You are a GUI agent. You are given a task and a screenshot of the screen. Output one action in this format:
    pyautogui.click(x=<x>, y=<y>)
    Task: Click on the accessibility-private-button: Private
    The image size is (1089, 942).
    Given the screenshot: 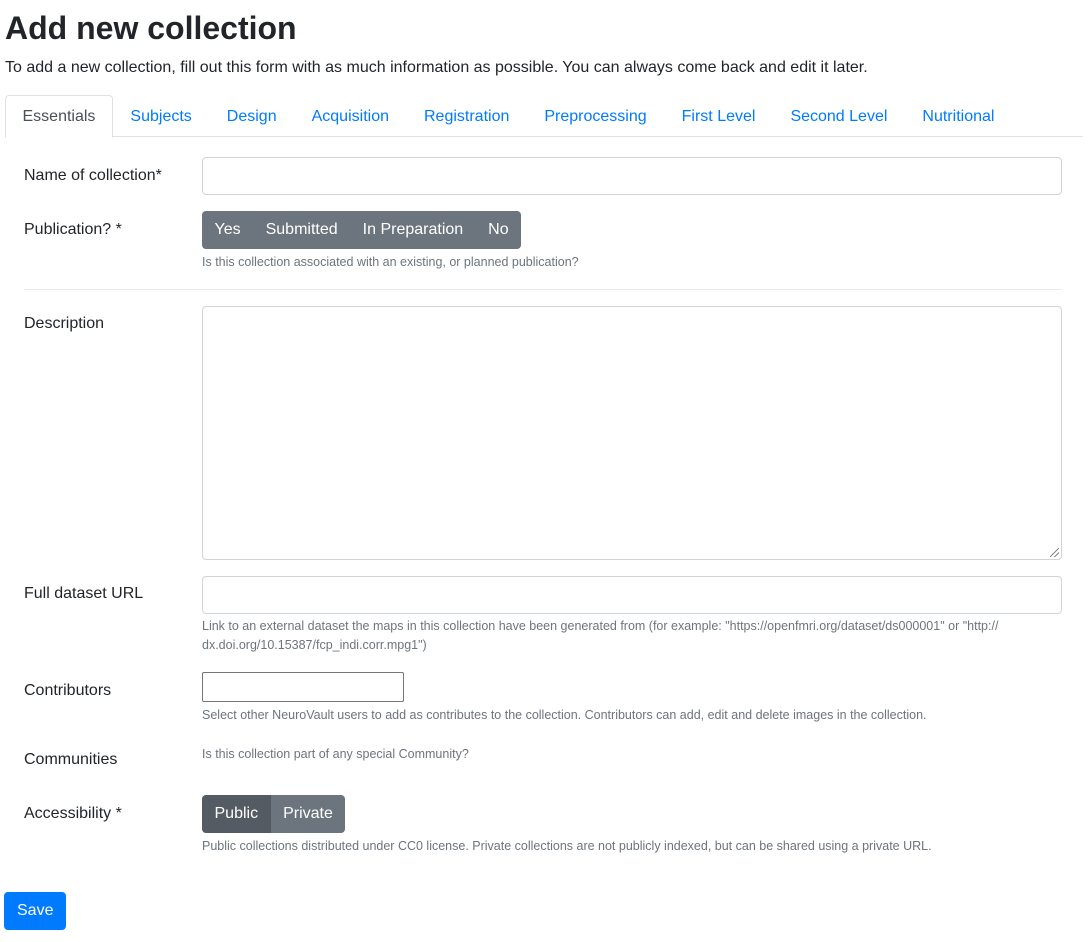 What is the action you would take?
    pyautogui.click(x=308, y=814)
    